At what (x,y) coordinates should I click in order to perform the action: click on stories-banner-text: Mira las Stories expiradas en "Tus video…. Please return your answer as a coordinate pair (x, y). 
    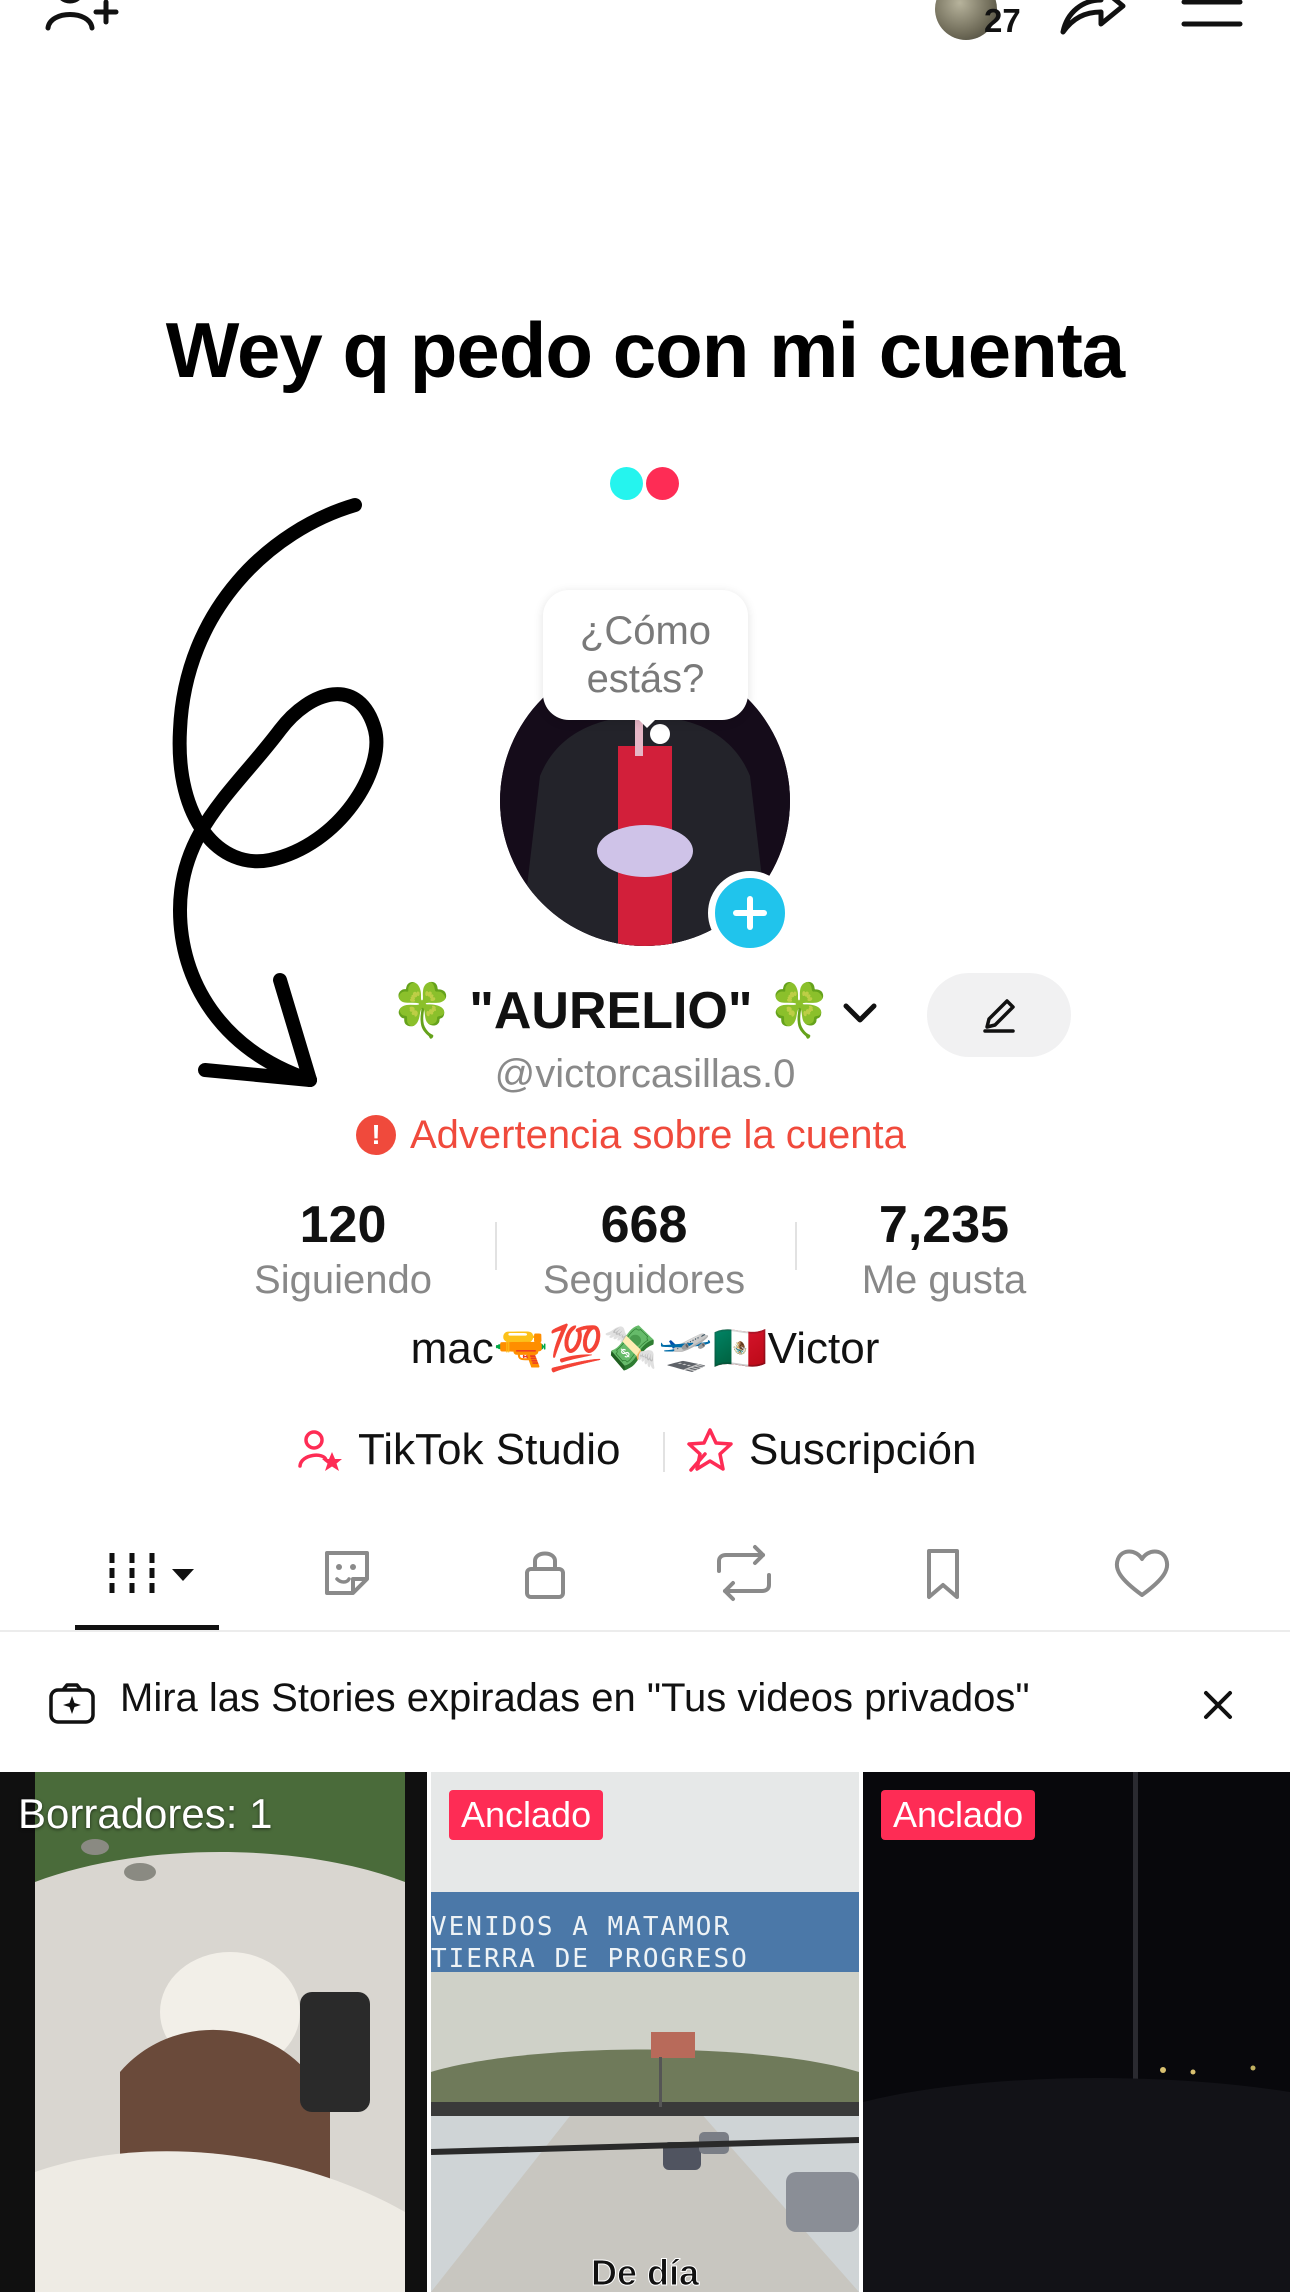
    Looking at the image, I should click on (575, 1698).